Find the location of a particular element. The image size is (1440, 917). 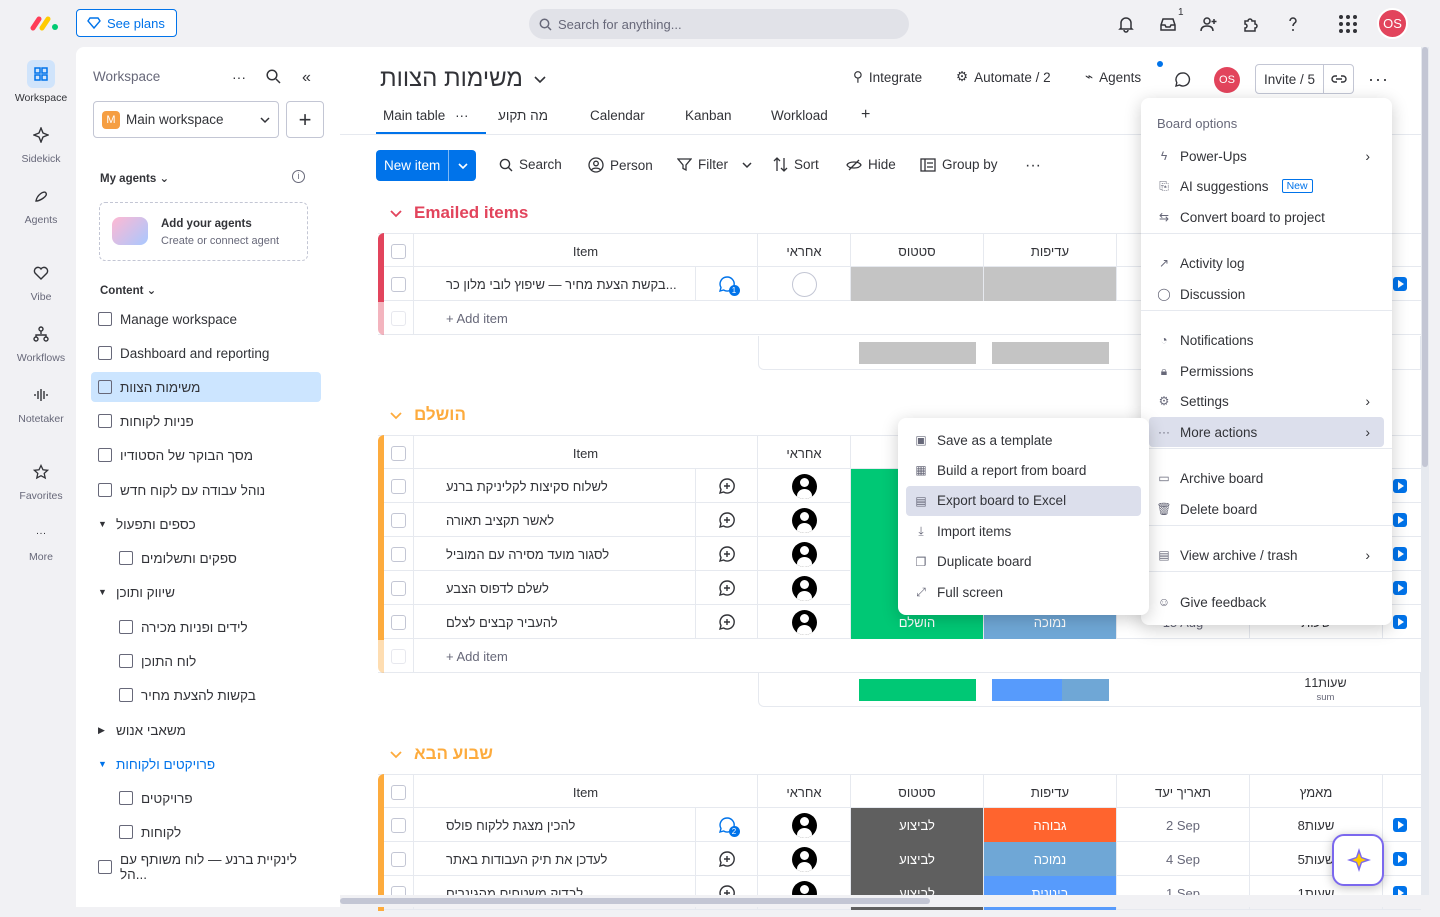

add-item-input: + Add item is located at coordinates (546, 656).